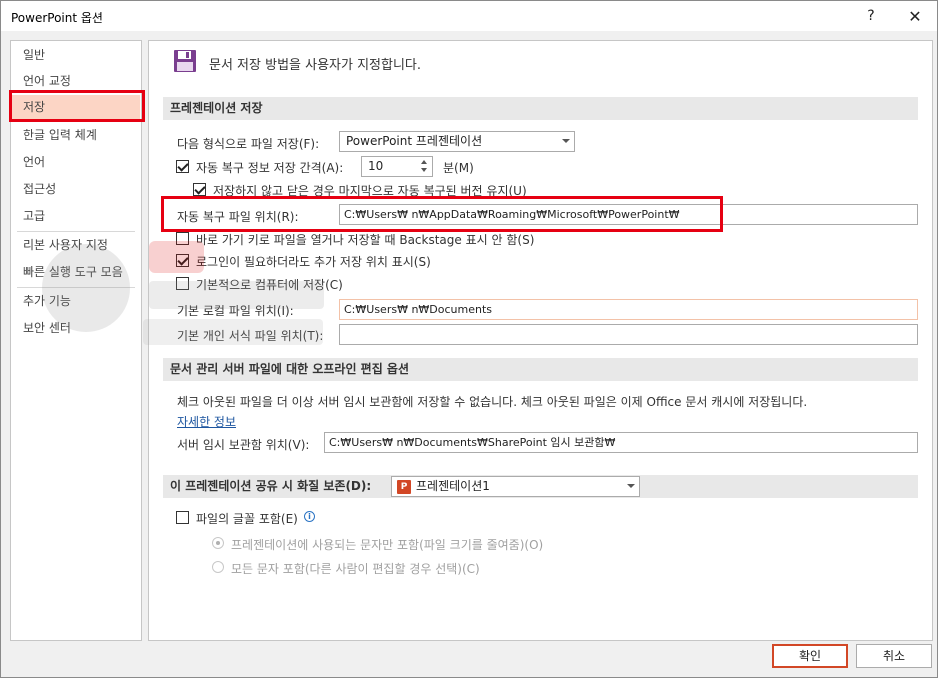 Image resolution: width=938 pixels, height=678 pixels. Describe the element at coordinates (540, 108) in the screenshot. I see `section-header-save-presentations: 프레젠테이션 저장` at that location.